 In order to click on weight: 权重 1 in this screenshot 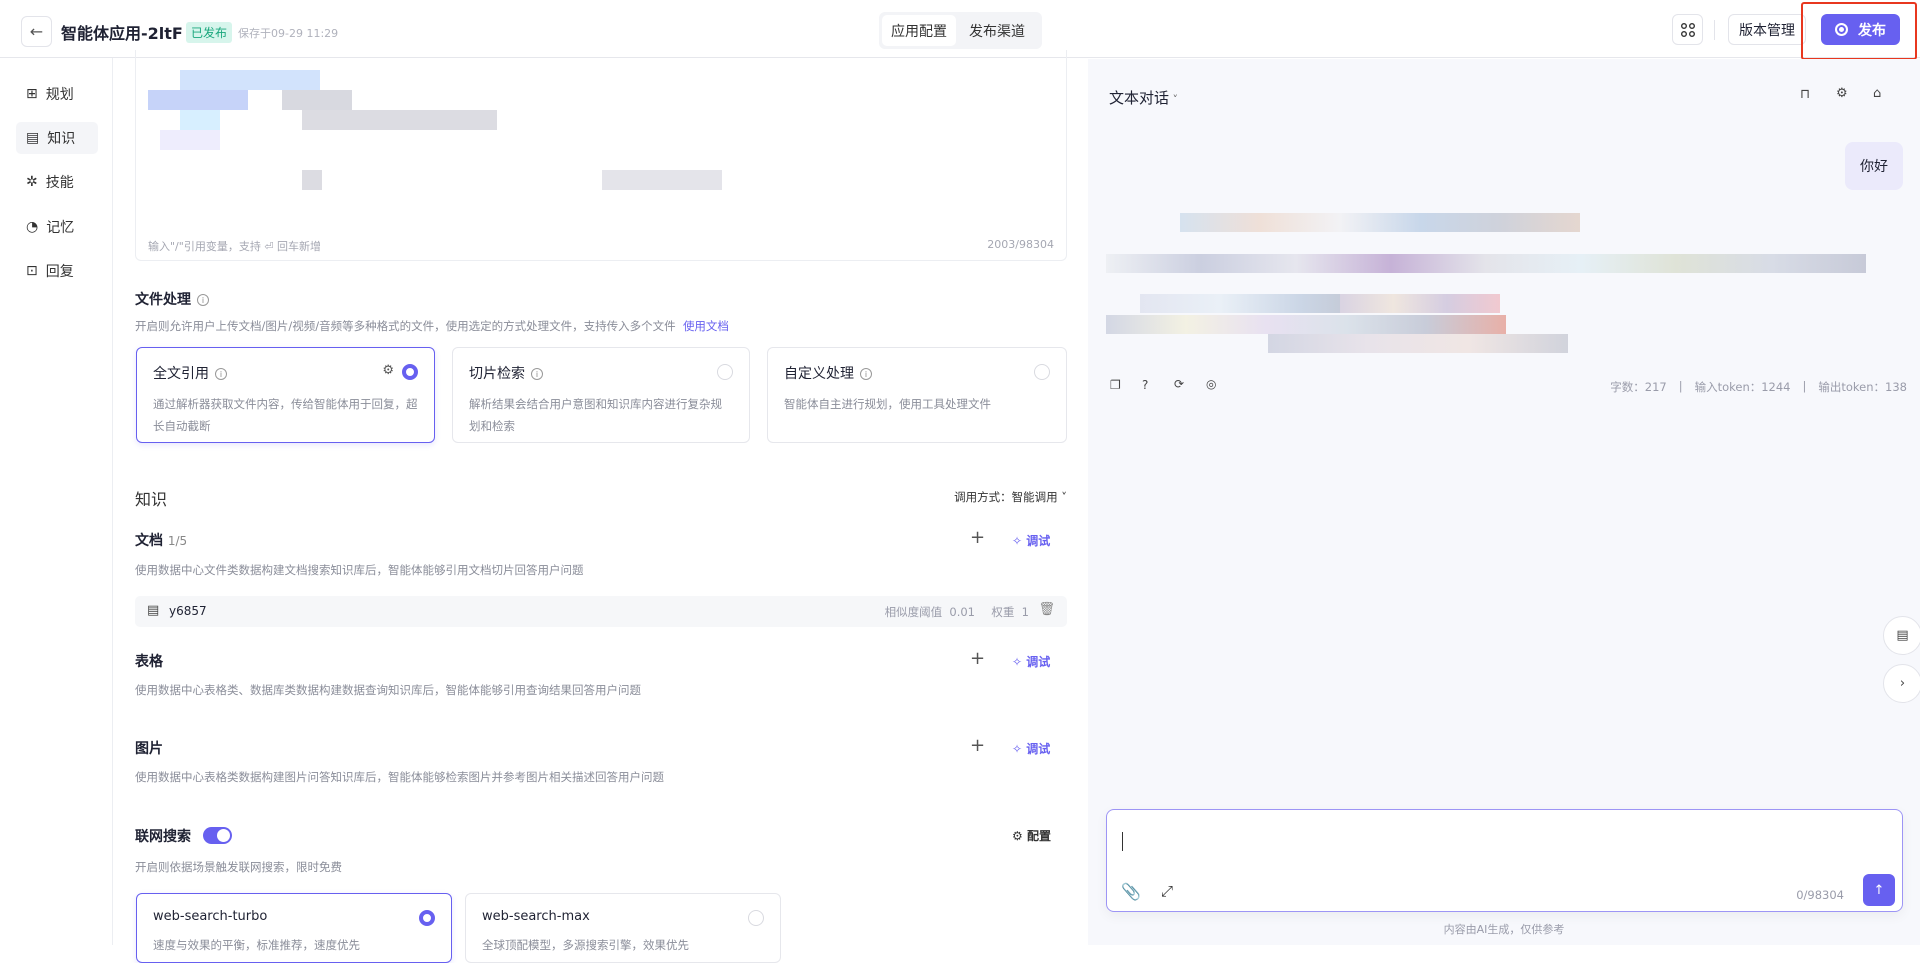, I will do `click(1010, 612)`.